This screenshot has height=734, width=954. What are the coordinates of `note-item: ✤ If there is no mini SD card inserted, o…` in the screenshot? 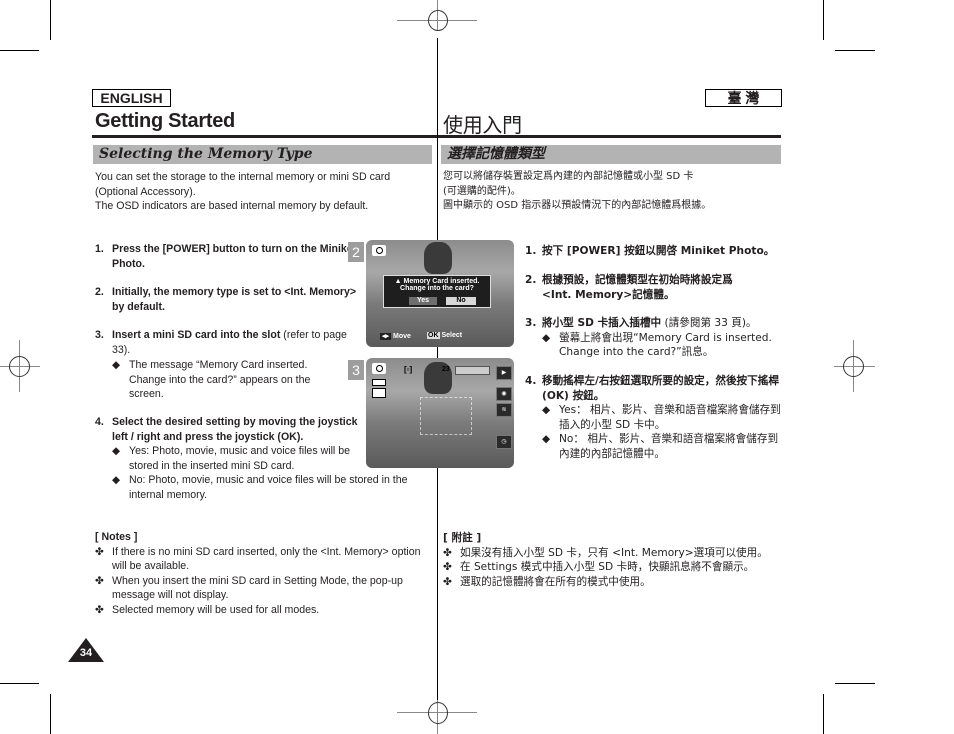 It's located at (265, 559).